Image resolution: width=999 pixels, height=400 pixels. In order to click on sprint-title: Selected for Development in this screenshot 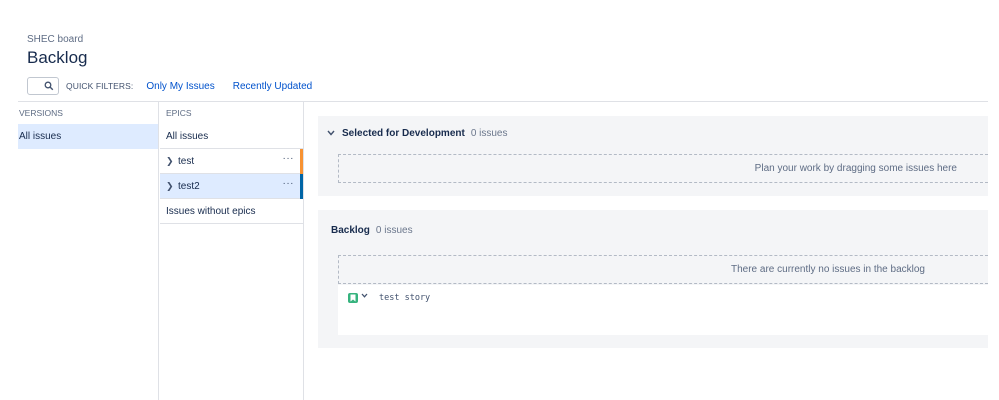, I will do `click(403, 133)`.